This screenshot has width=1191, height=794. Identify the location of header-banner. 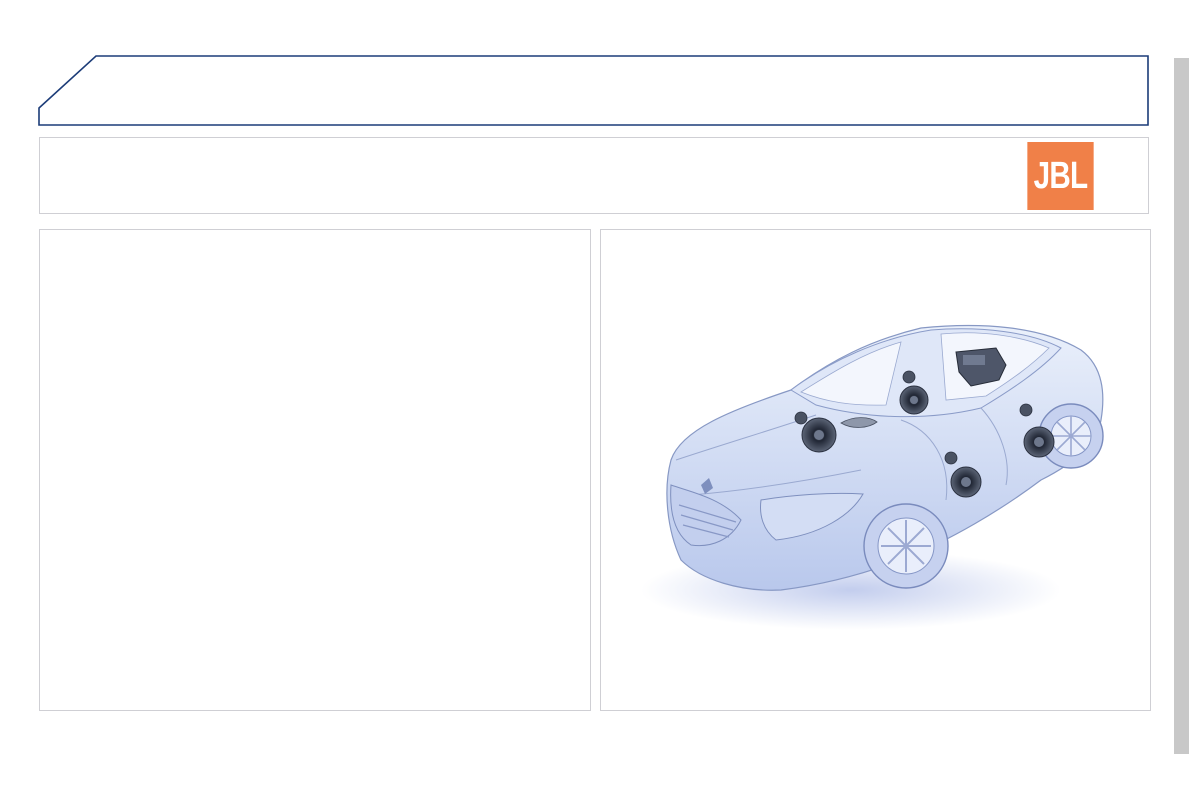
(593, 90).